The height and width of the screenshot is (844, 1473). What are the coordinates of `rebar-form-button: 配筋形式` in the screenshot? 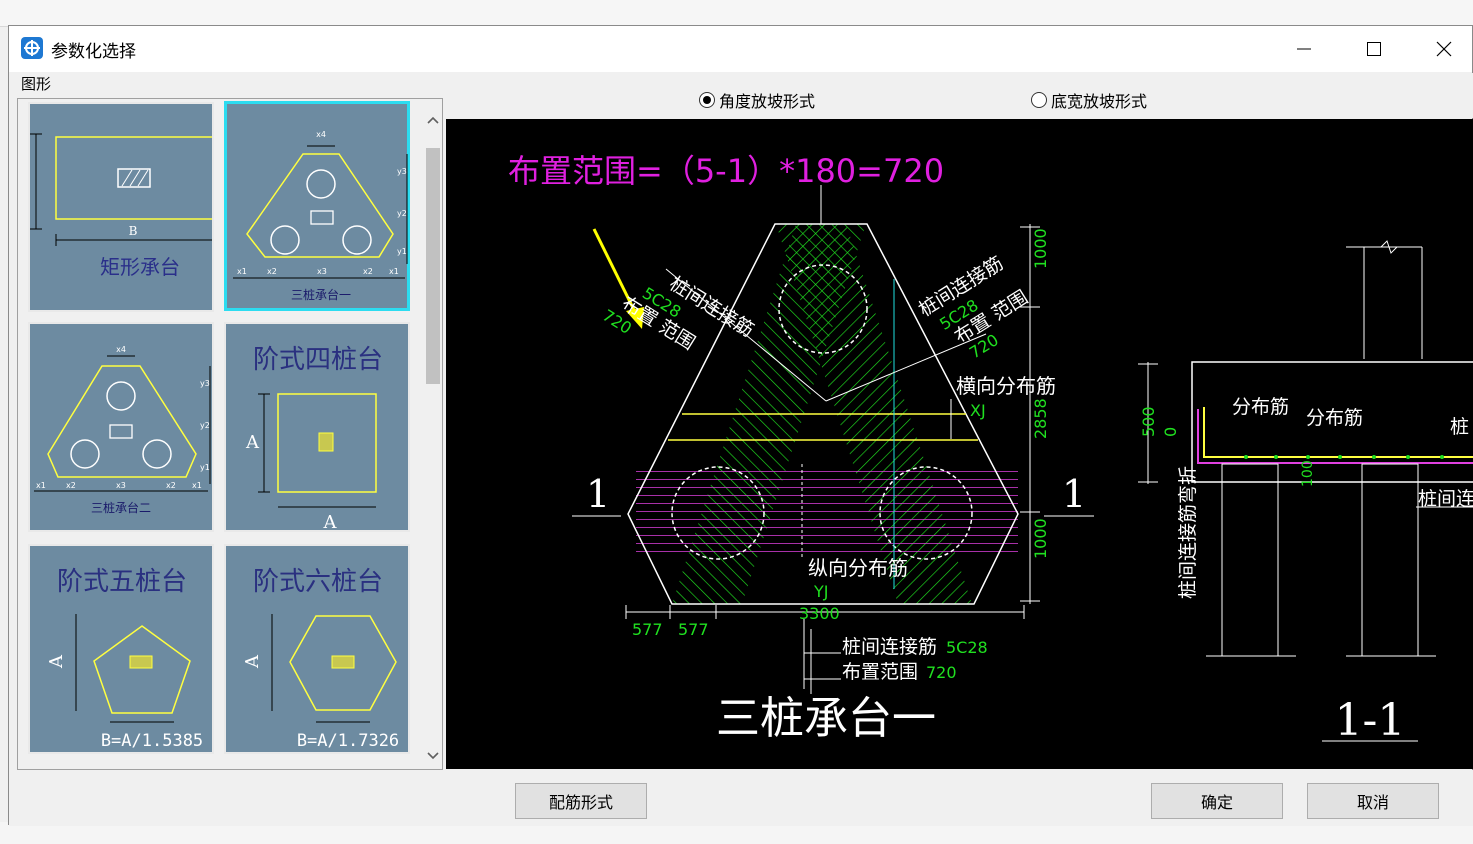 It's located at (581, 801).